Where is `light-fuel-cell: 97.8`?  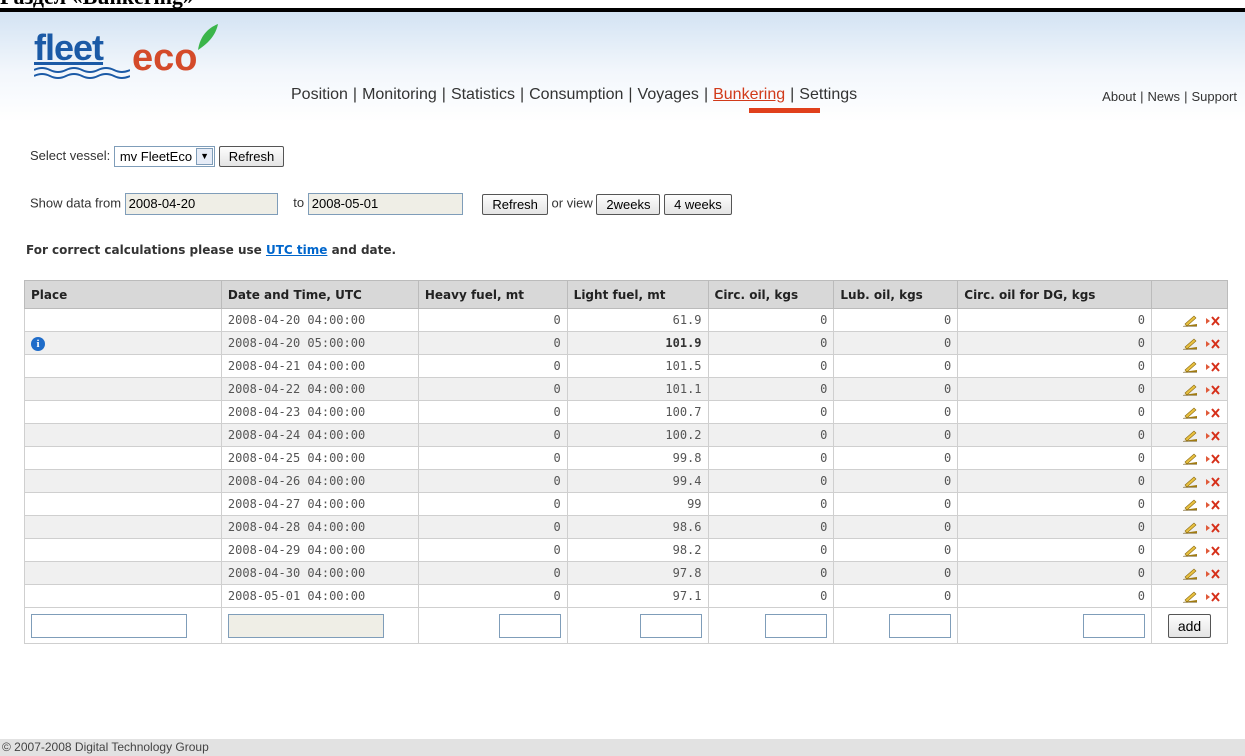 light-fuel-cell: 97.8 is located at coordinates (637, 573).